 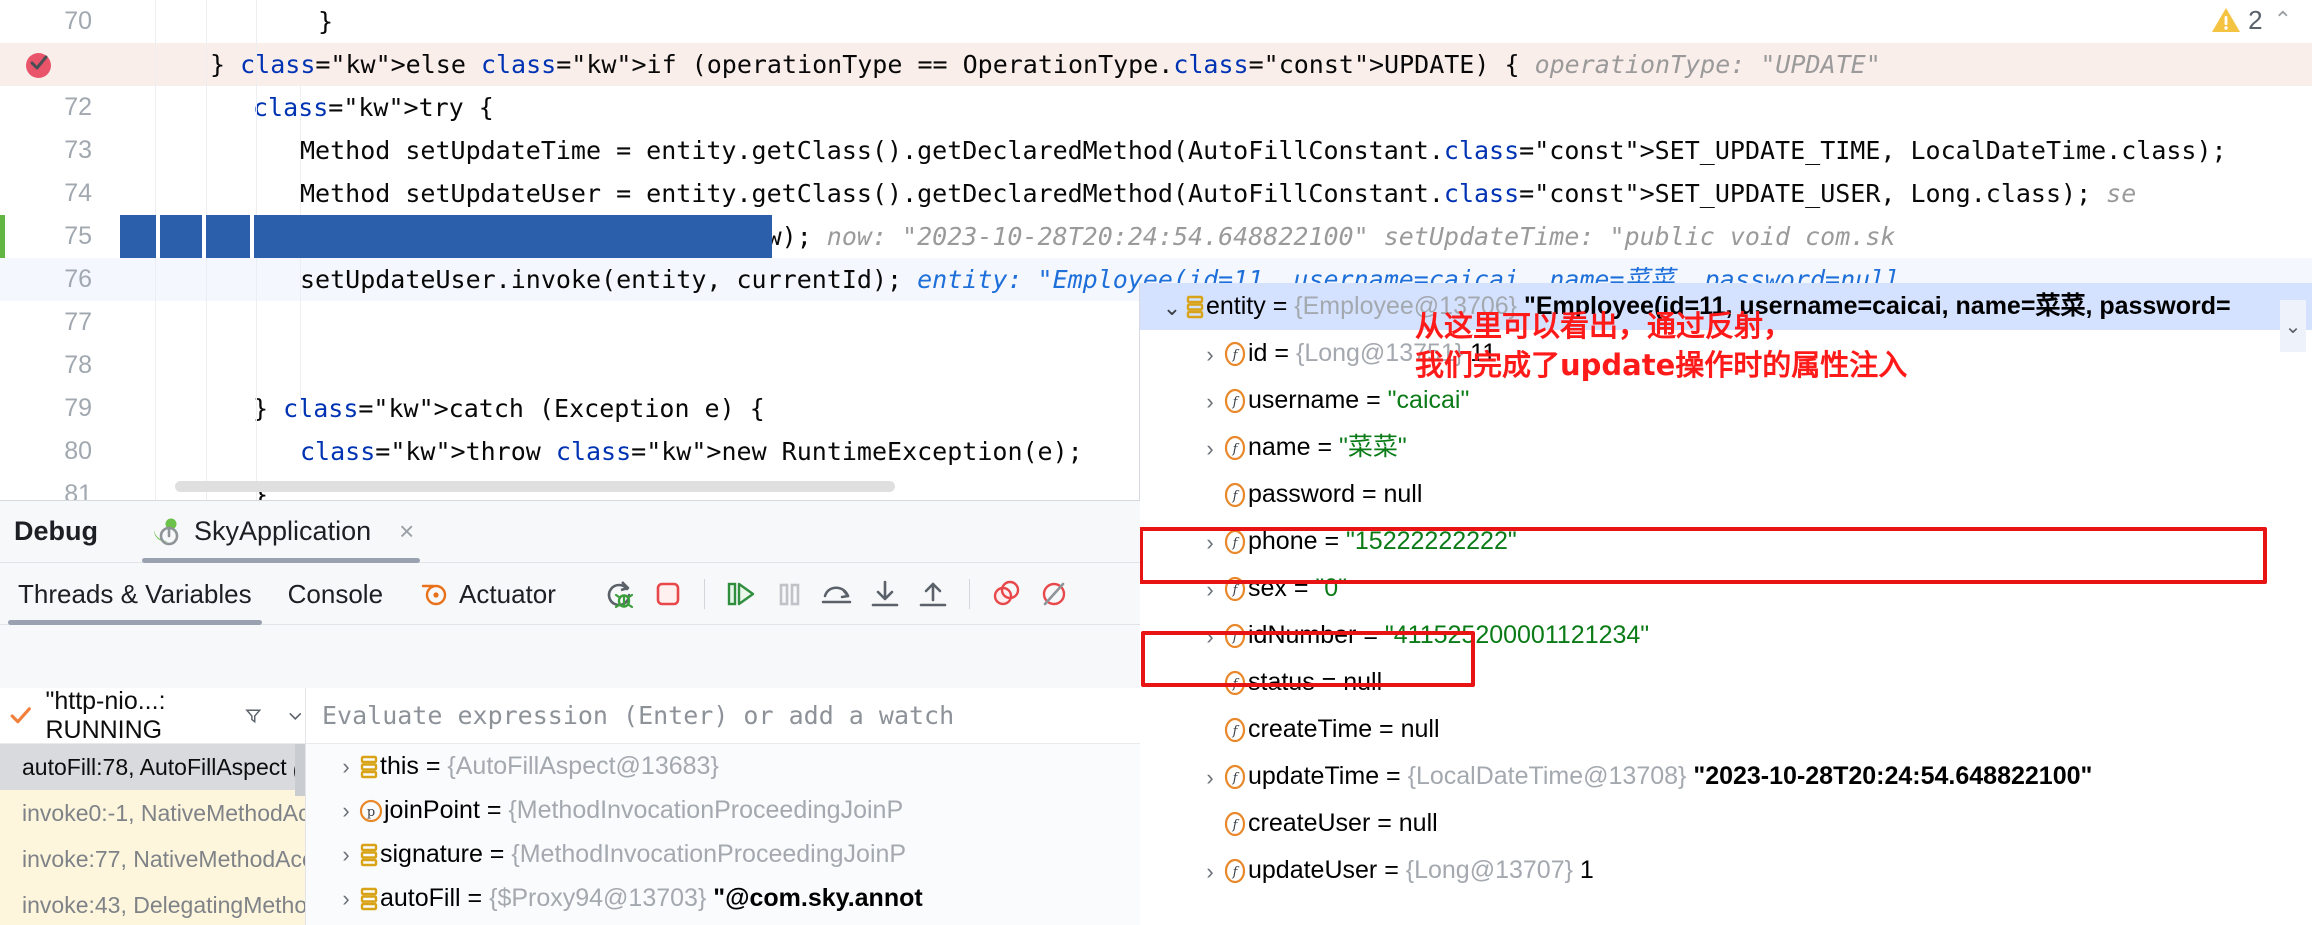 I want to click on close-session-tab-button: ×, so click(x=406, y=531).